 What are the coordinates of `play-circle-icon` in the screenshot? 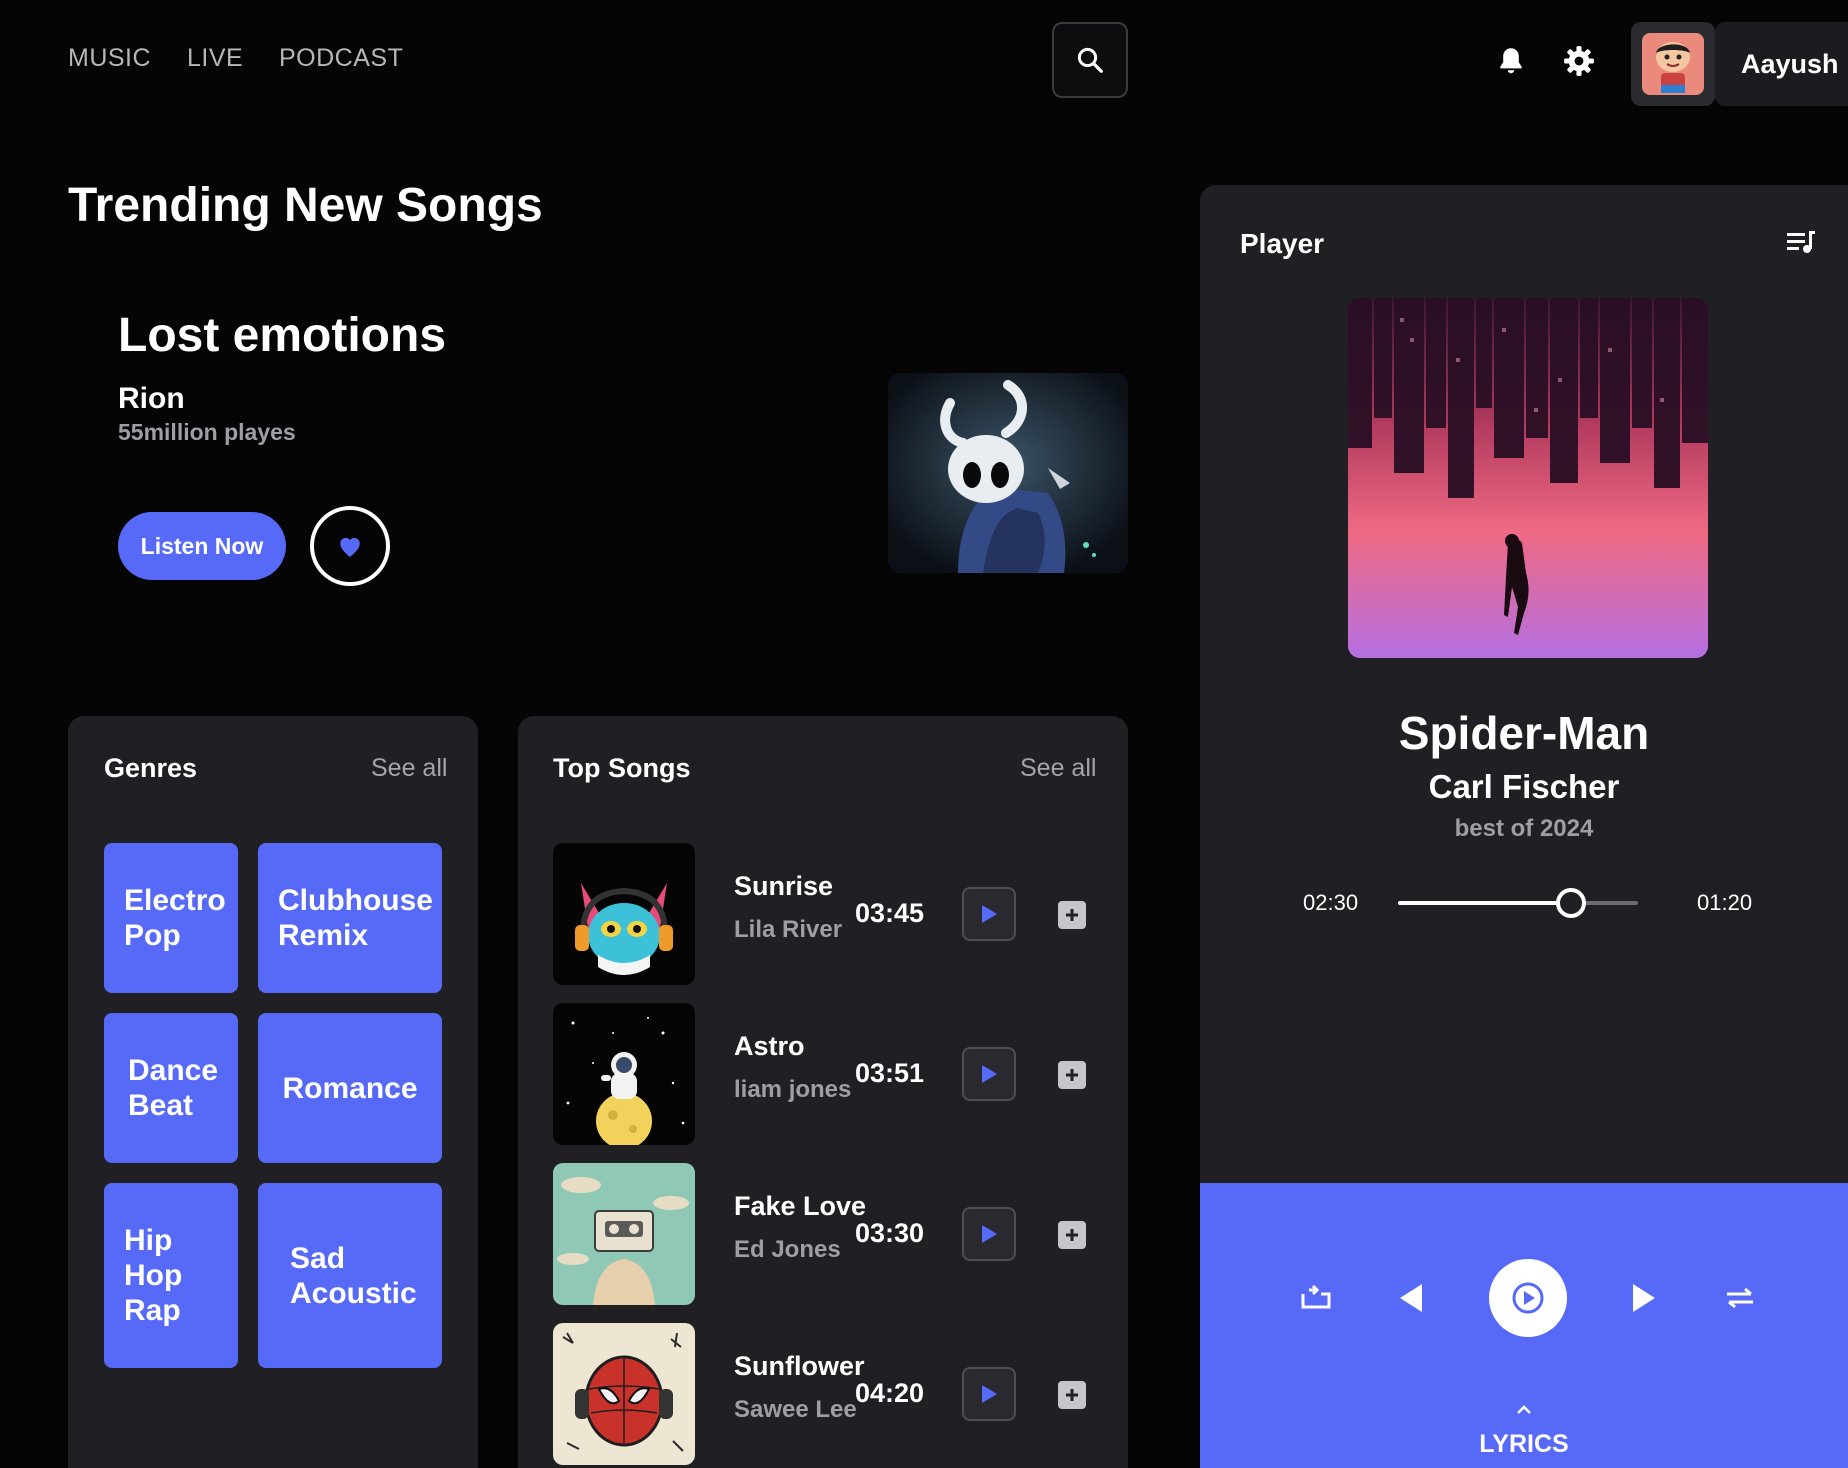 It's located at (1528, 1298).